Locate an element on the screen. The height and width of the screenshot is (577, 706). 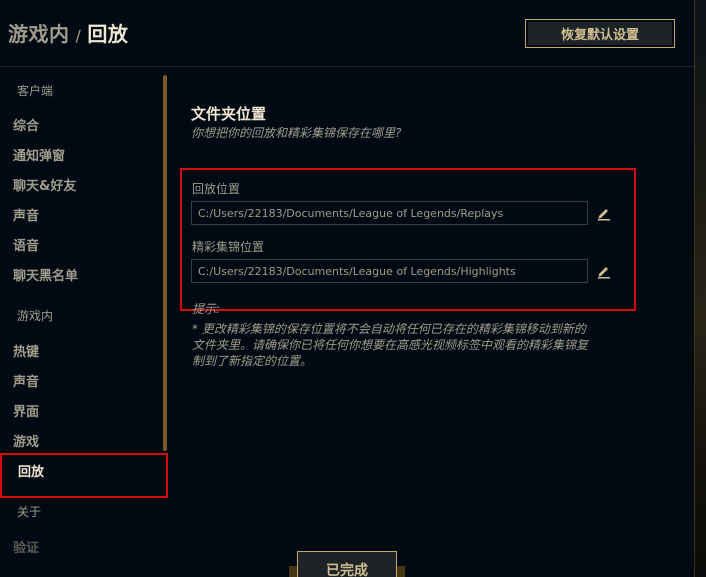
sidebar-item-notifications: 通知弹窗 is located at coordinates (39, 154).